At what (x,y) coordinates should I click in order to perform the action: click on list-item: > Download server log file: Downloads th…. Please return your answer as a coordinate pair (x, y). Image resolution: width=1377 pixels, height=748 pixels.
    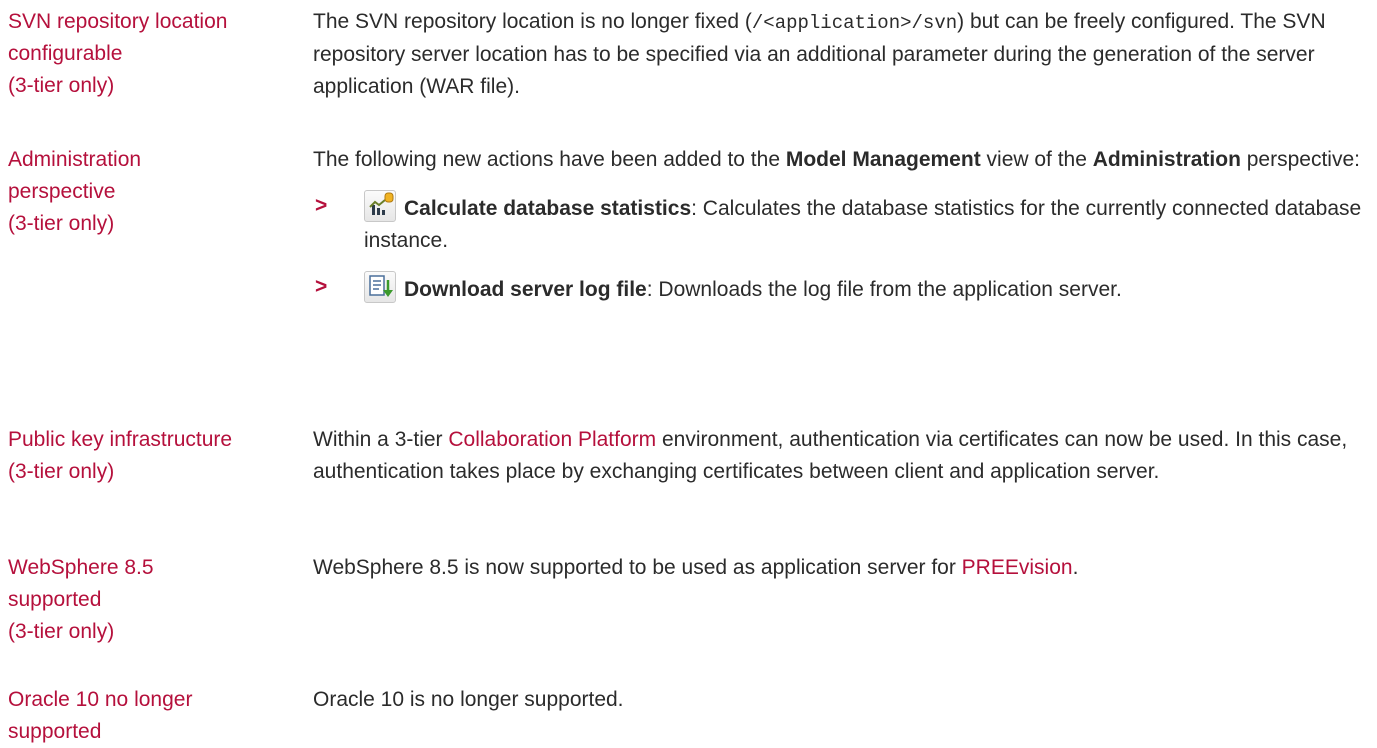
    Looking at the image, I should click on (838, 288).